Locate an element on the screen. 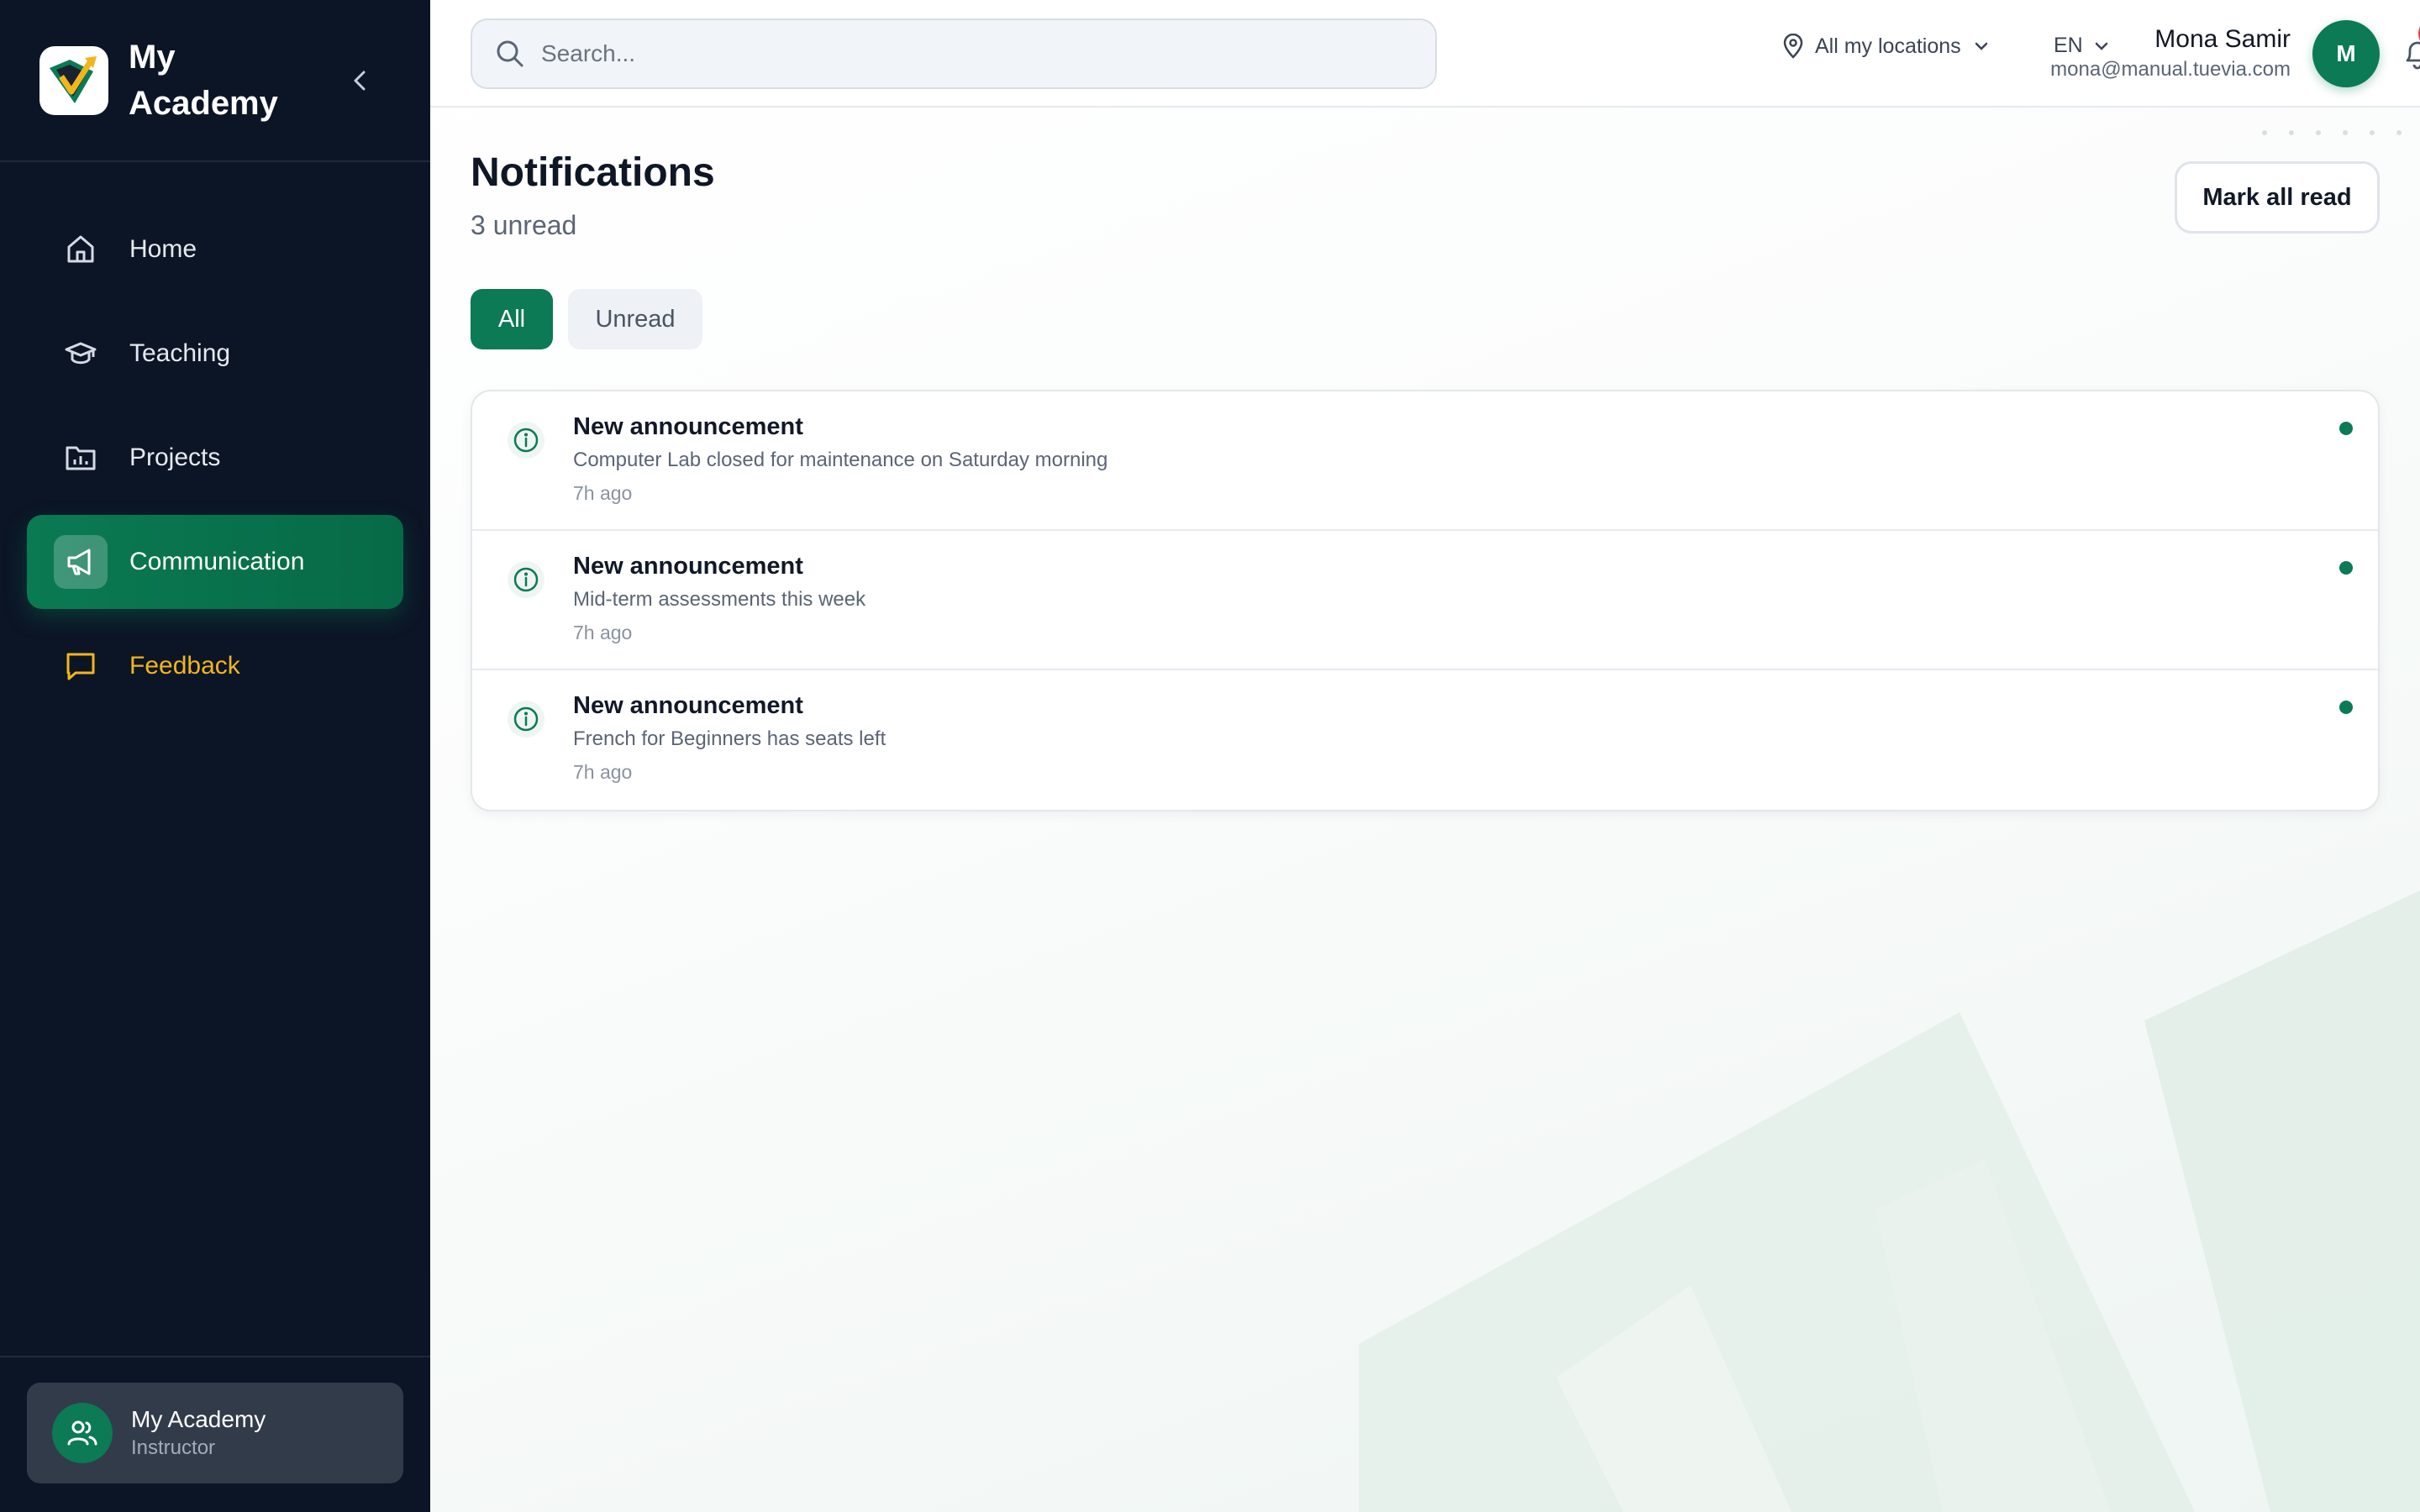 Image resolution: width=2420 pixels, height=1512 pixels. app-name: My Academy is located at coordinates (221, 80).